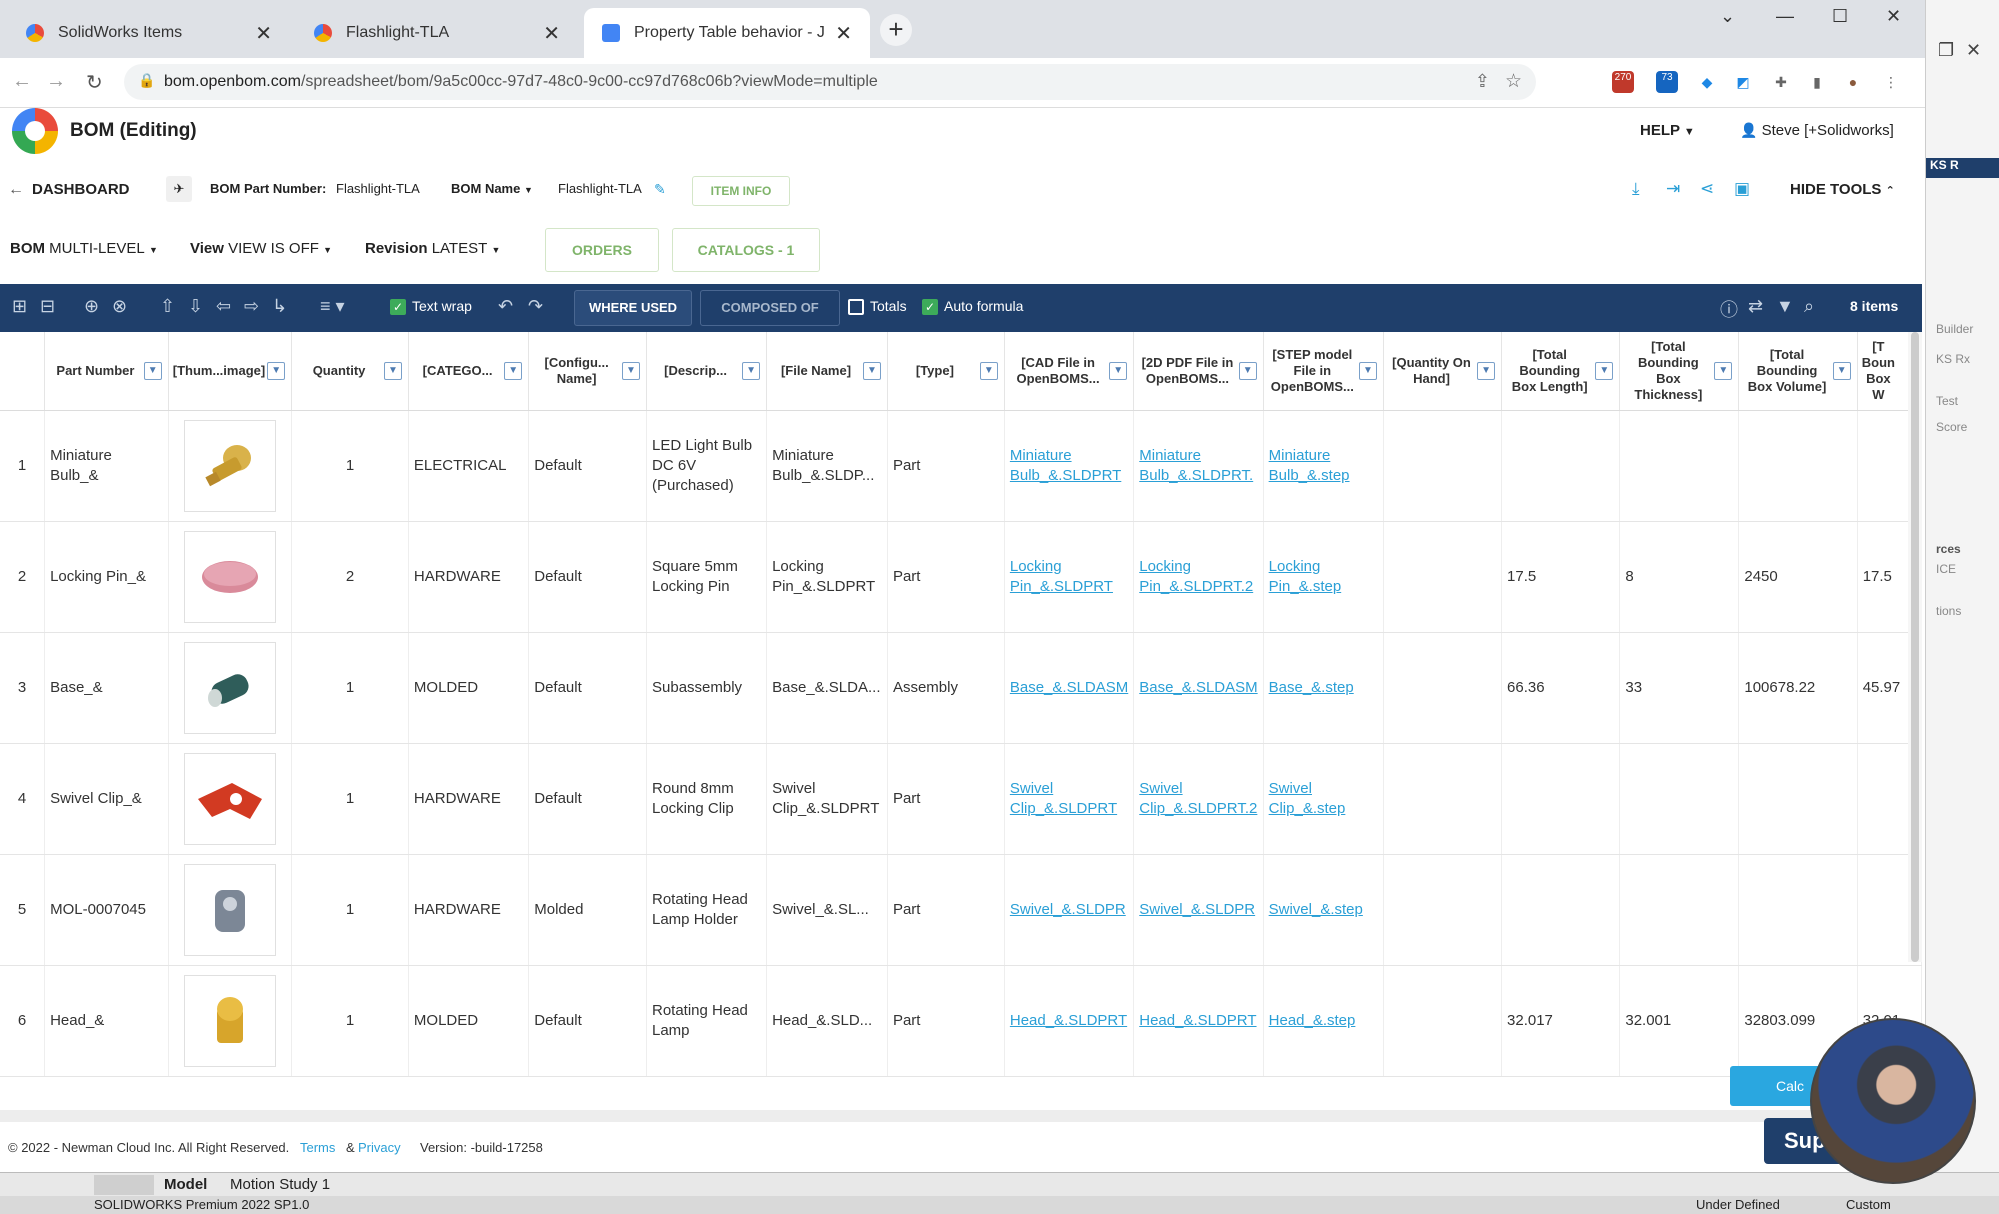 Image resolution: width=1999 pixels, height=1214 pixels. Describe the element at coordinates (91, 306) in the screenshot. I see `add-row-icon: ⊕` at that location.